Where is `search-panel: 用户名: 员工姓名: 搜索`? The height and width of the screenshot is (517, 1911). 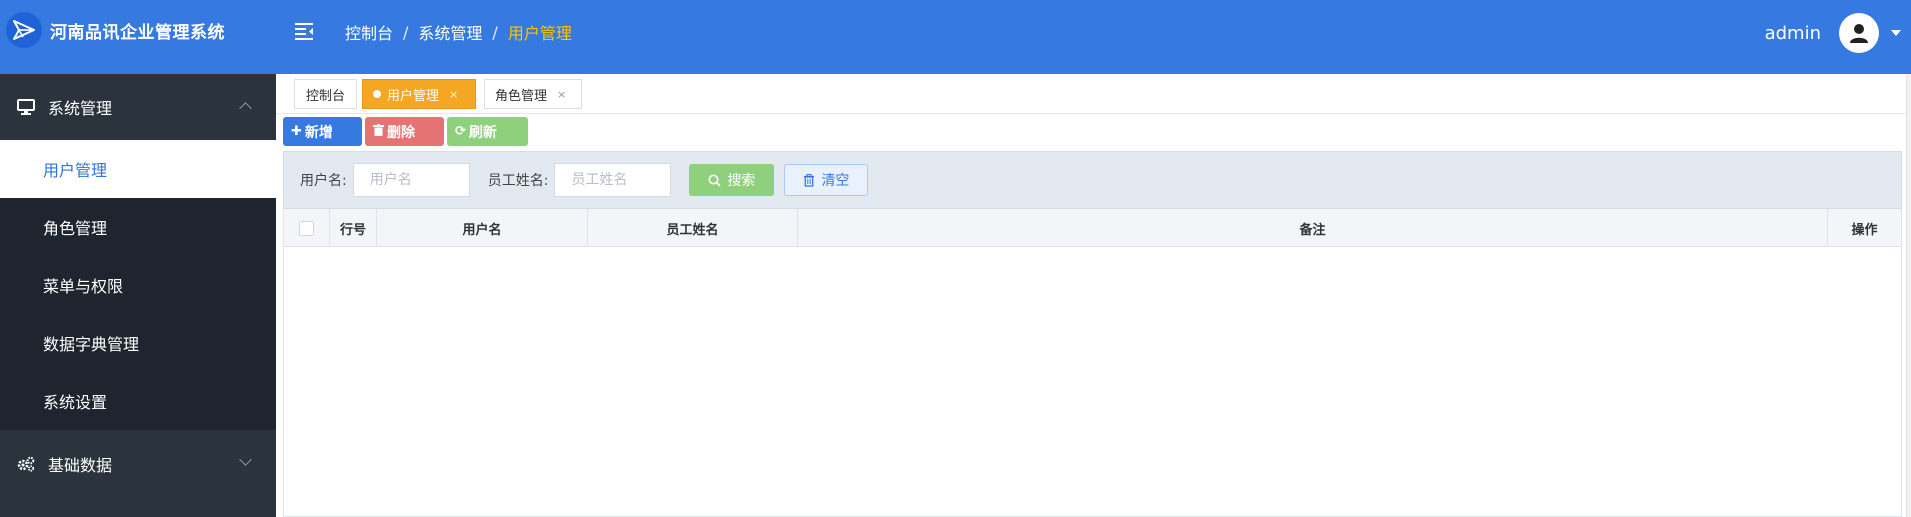 search-panel: 用户名: 员工姓名: 搜索 is located at coordinates (1092, 180).